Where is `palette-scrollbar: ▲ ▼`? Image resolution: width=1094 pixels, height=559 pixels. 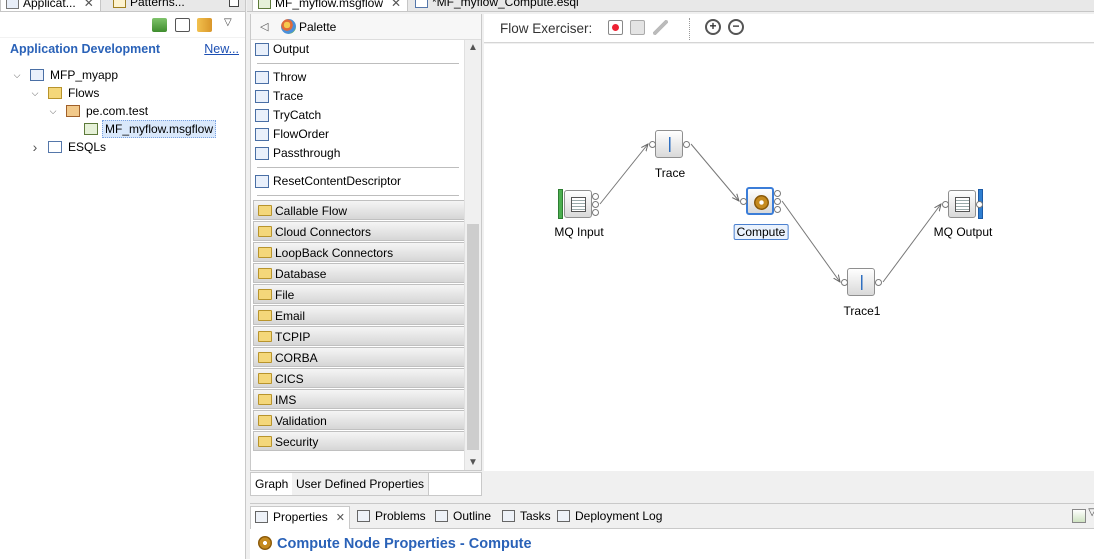
palette-scrollbar: ▲ ▼ is located at coordinates (472, 255).